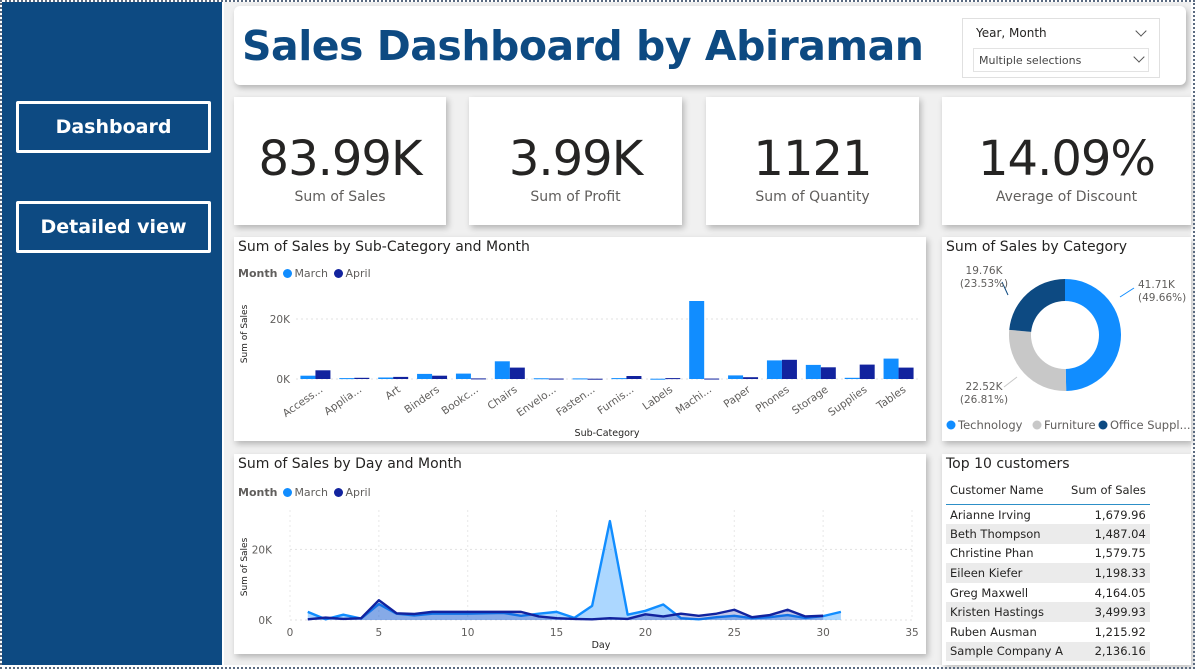 The image size is (1195, 669). I want to click on detailed-view-nav-button: Detailed view, so click(113, 227).